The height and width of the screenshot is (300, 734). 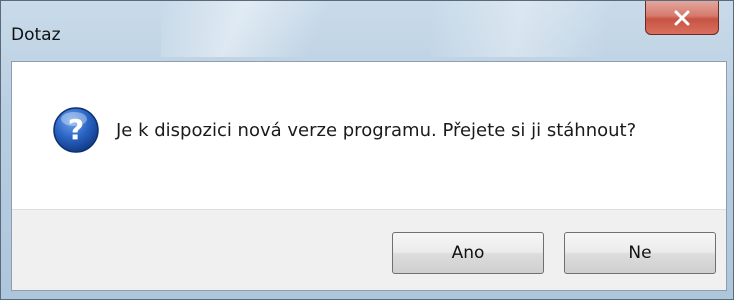 I want to click on question-icon: ?, so click(x=76, y=130).